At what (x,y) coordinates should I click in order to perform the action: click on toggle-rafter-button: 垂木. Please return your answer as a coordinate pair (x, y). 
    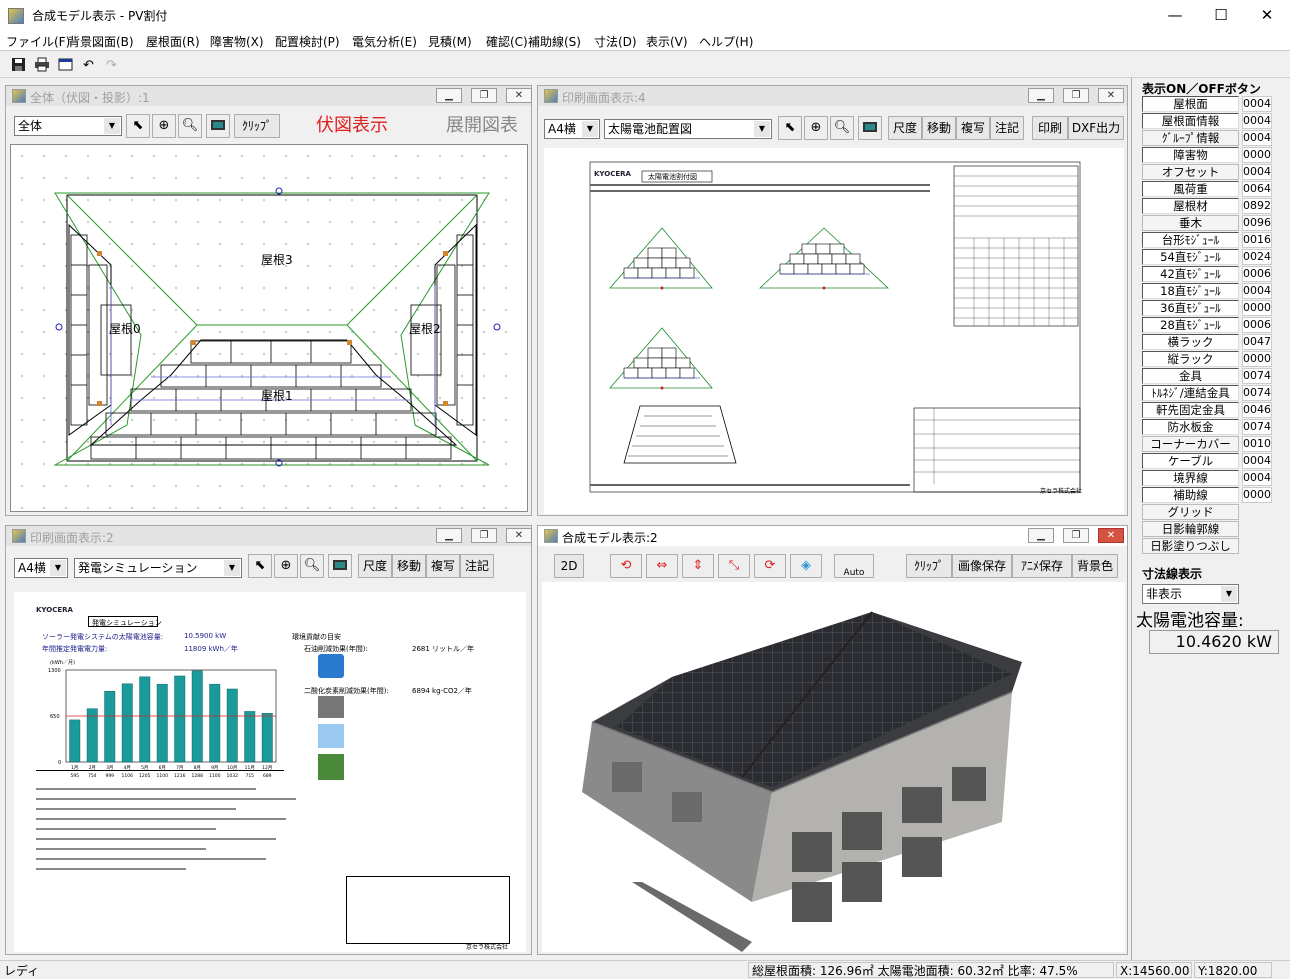
    Looking at the image, I should click on (1190, 223).